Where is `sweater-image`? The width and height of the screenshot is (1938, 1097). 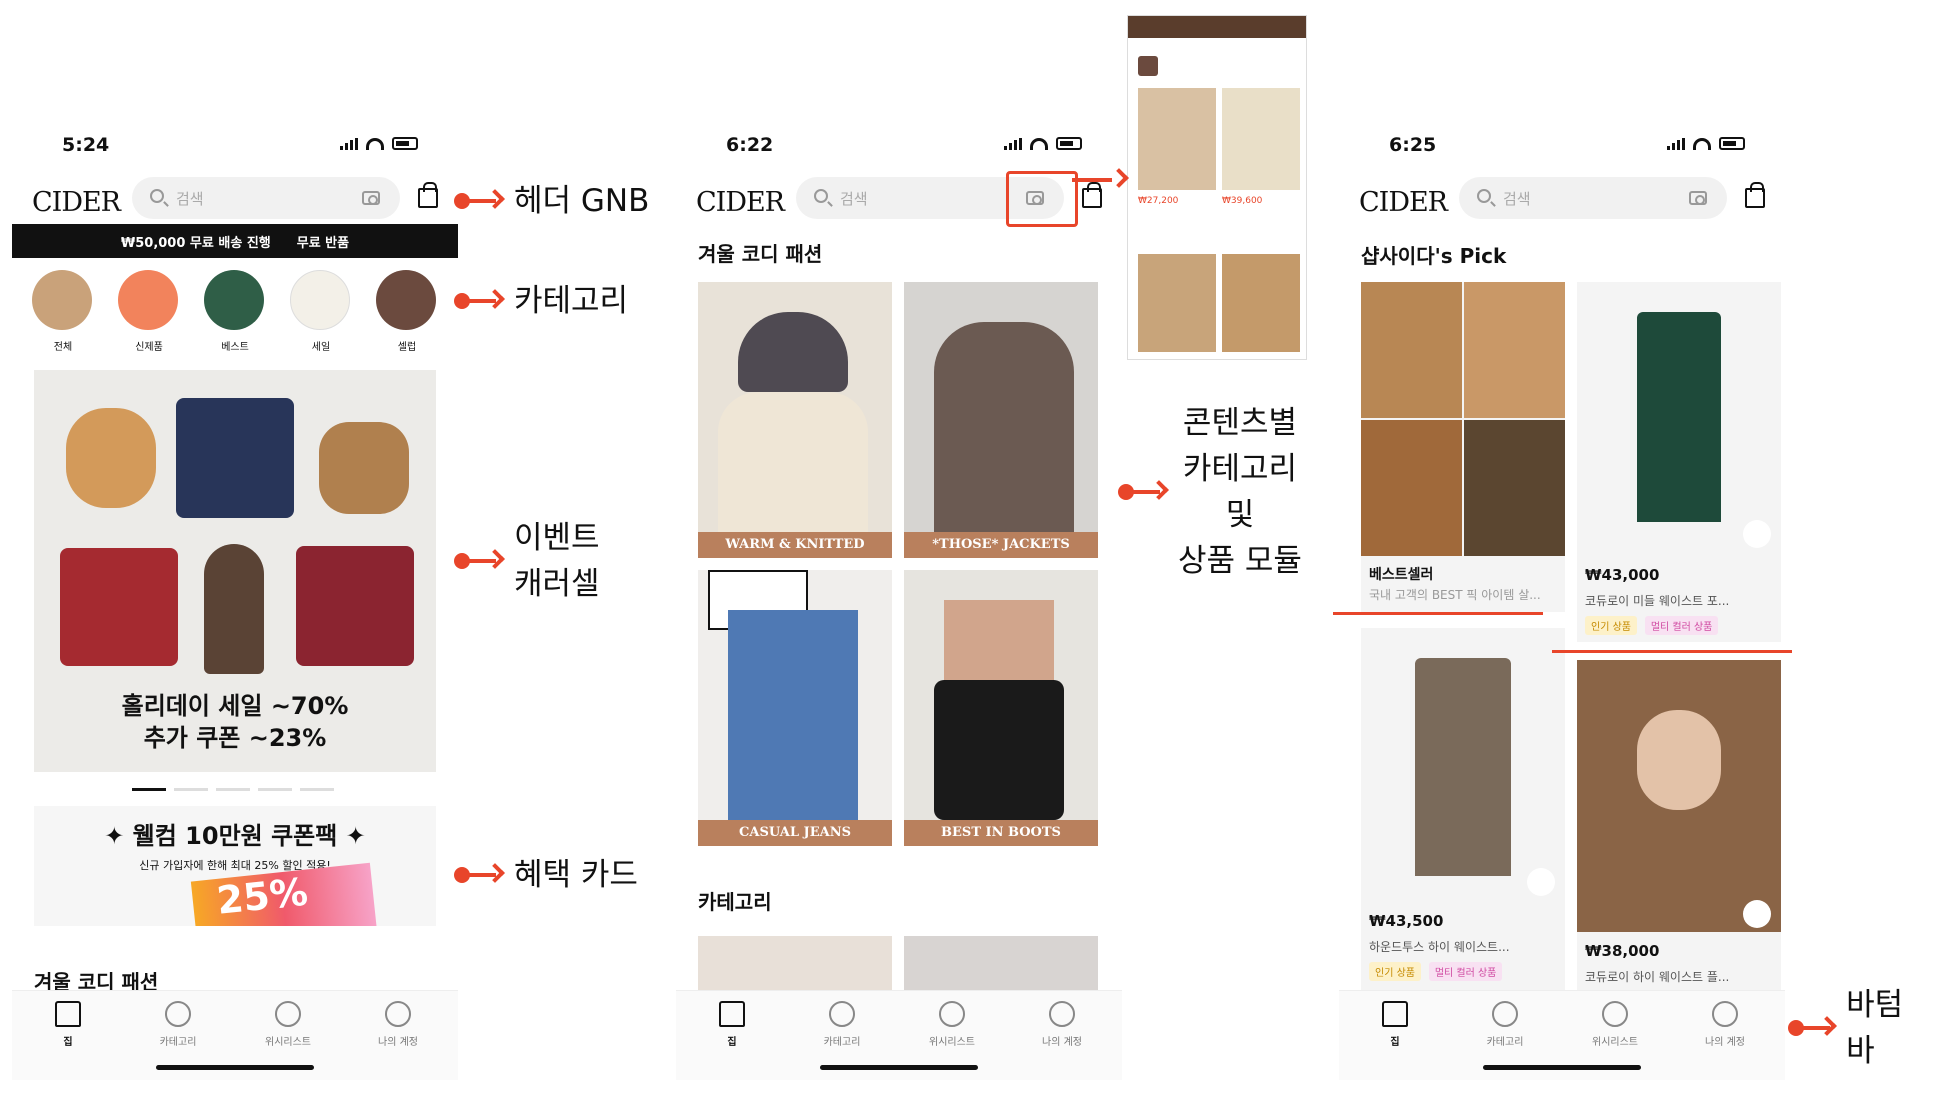 sweater-image is located at coordinates (235, 458).